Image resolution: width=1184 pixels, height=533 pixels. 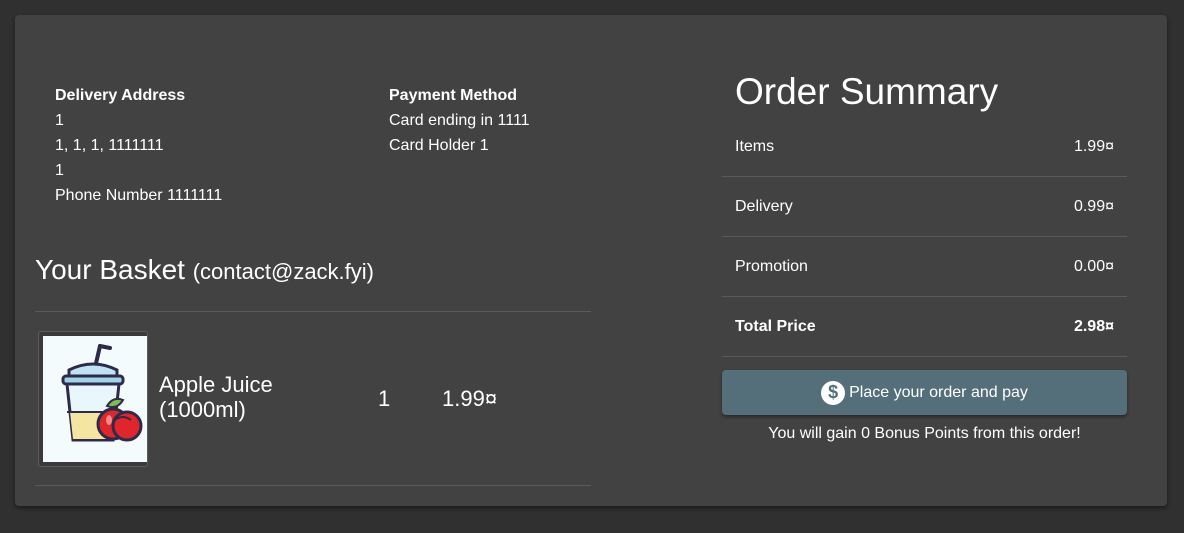 What do you see at coordinates (313, 485) in the screenshot?
I see `basket-divider-bottom` at bounding box center [313, 485].